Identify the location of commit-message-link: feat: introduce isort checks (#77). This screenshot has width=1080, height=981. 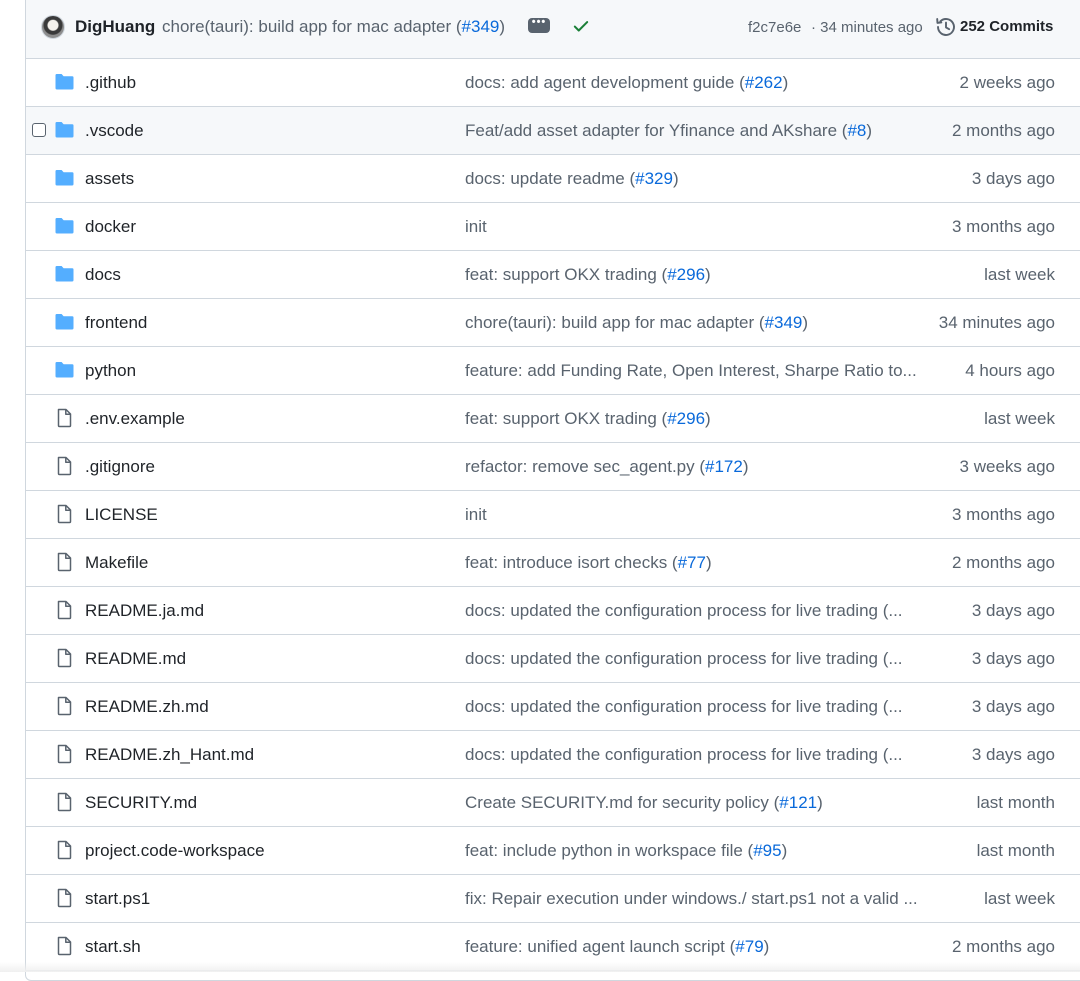
(692, 563).